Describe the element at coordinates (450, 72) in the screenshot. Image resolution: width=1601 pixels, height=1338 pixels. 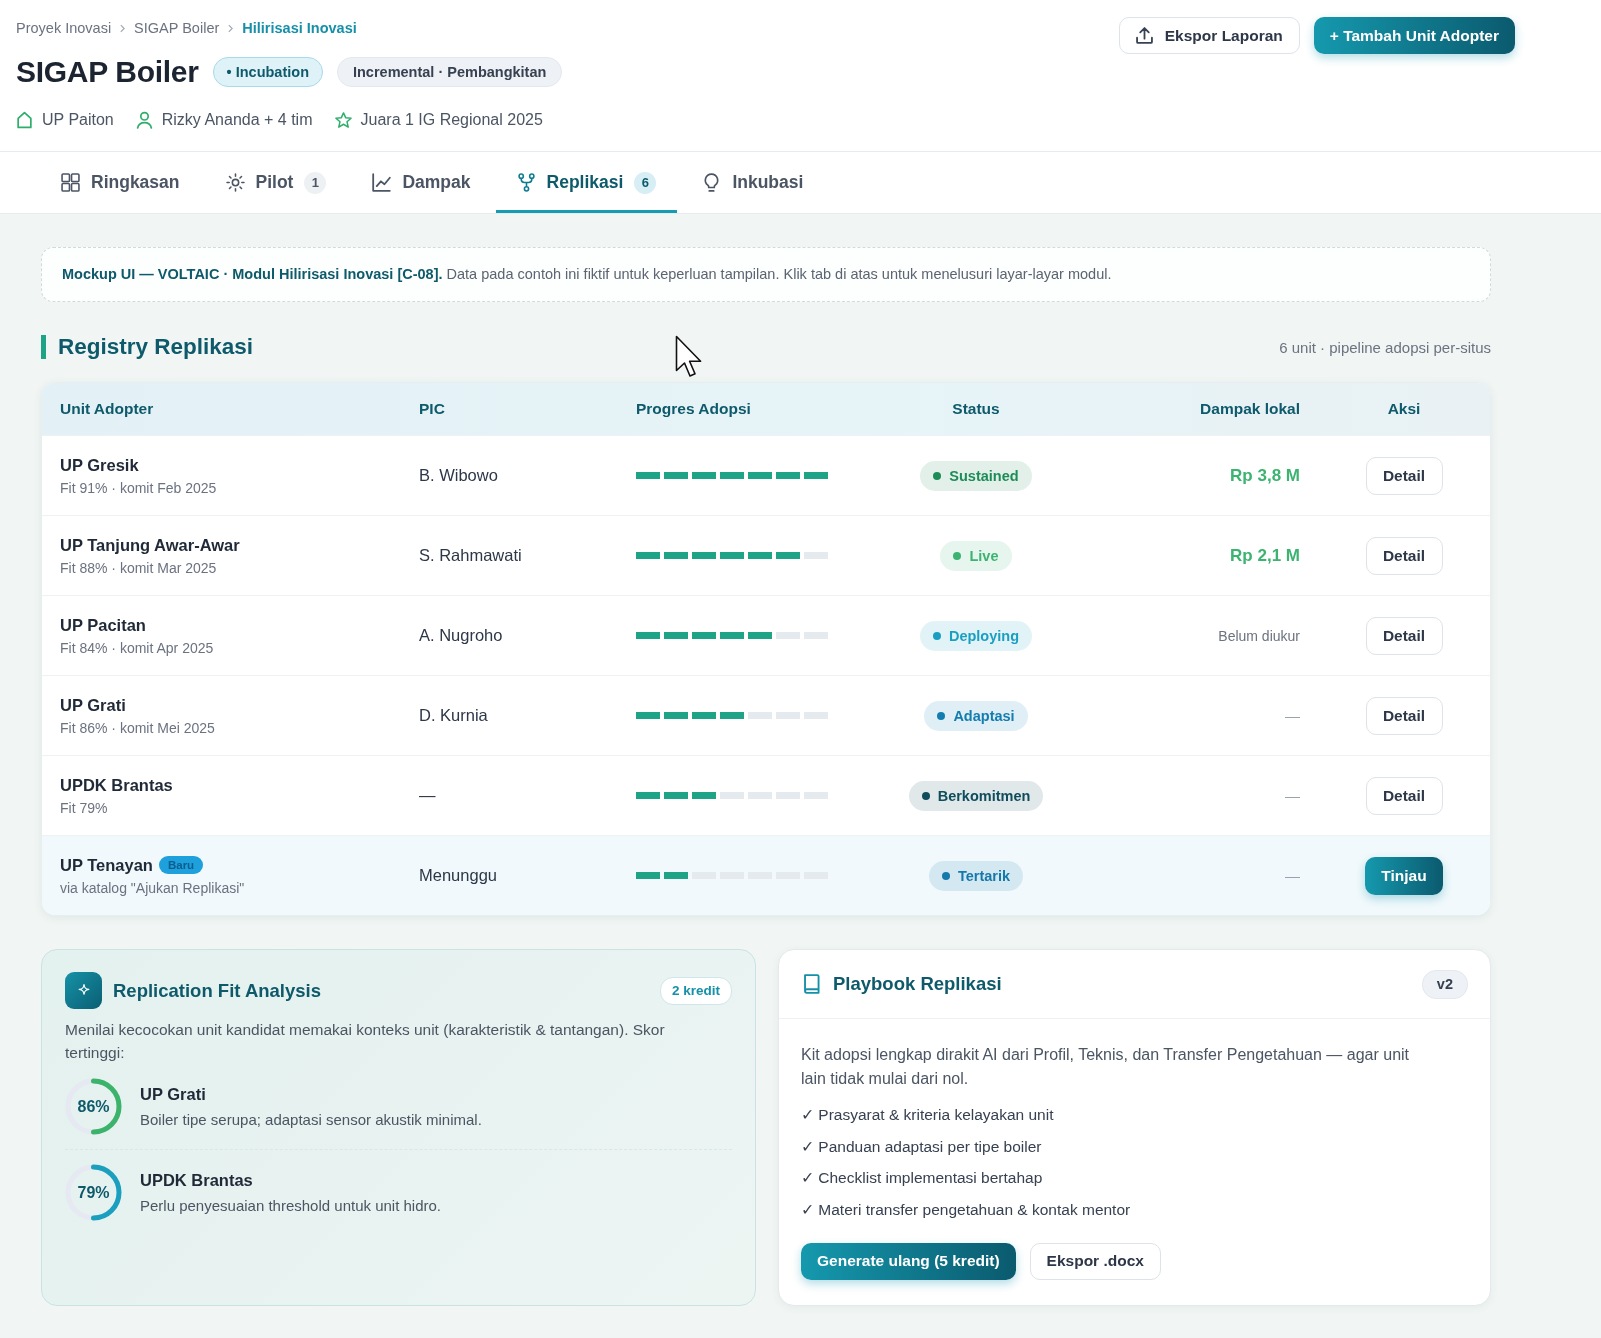
I see `category-badge: Incremental · Pembangkitan` at that location.